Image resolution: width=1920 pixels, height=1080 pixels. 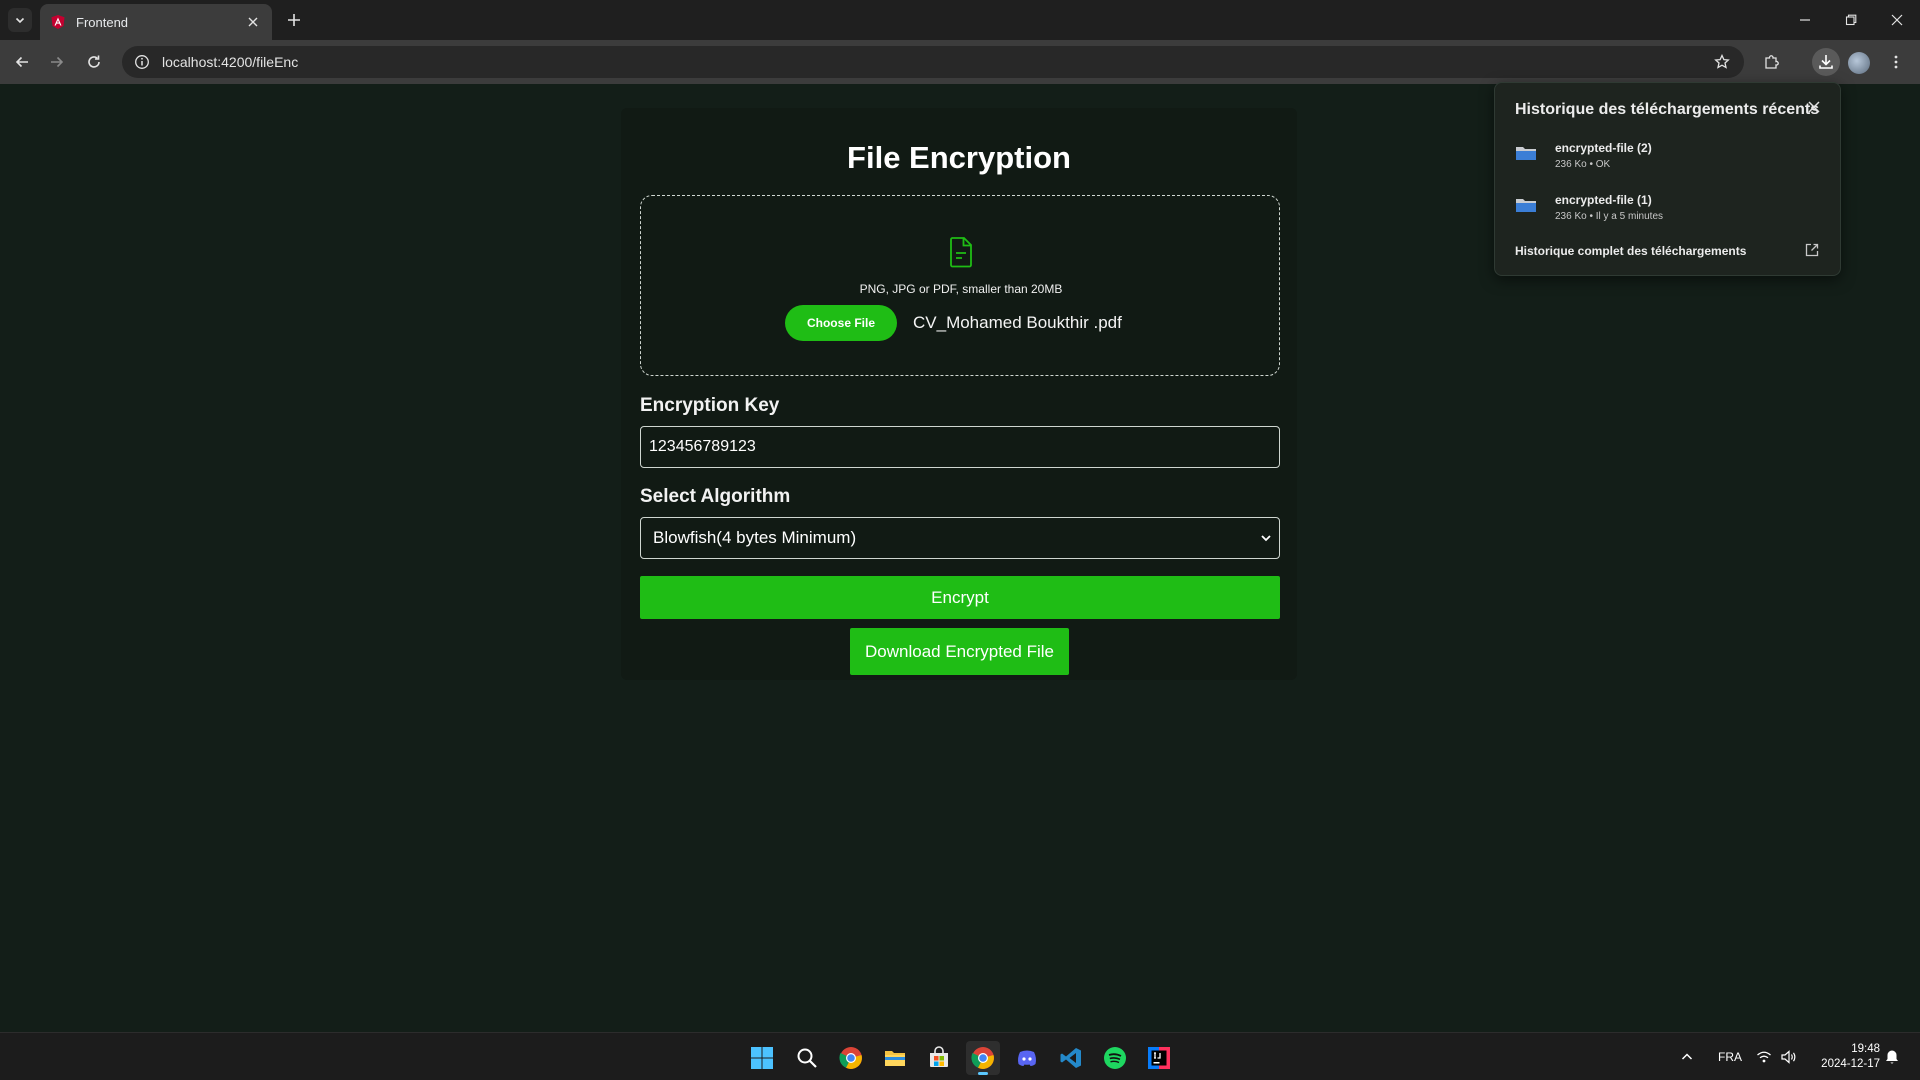 What do you see at coordinates (959, 157) in the screenshot?
I see `page-title: File Encryption` at bounding box center [959, 157].